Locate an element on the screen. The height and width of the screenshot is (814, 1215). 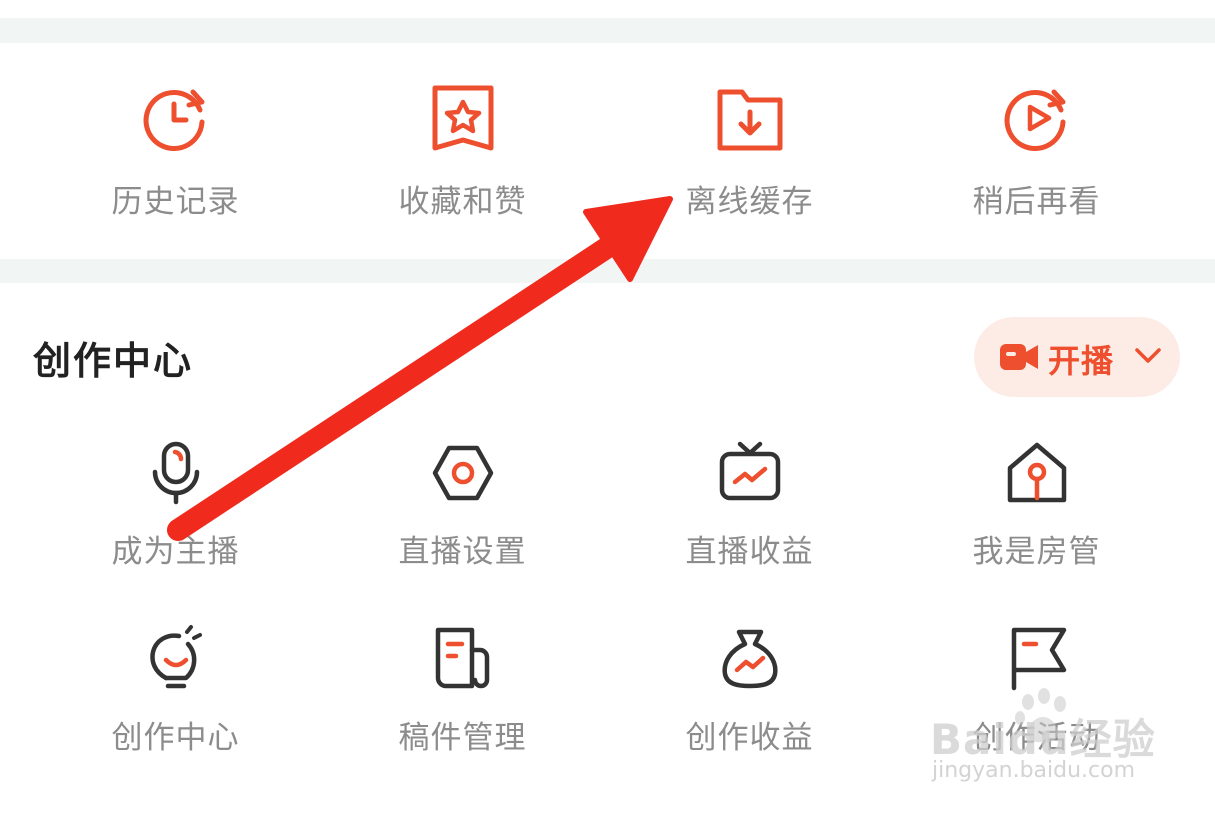
history-item: 历史记录 is located at coordinates (175, 150).